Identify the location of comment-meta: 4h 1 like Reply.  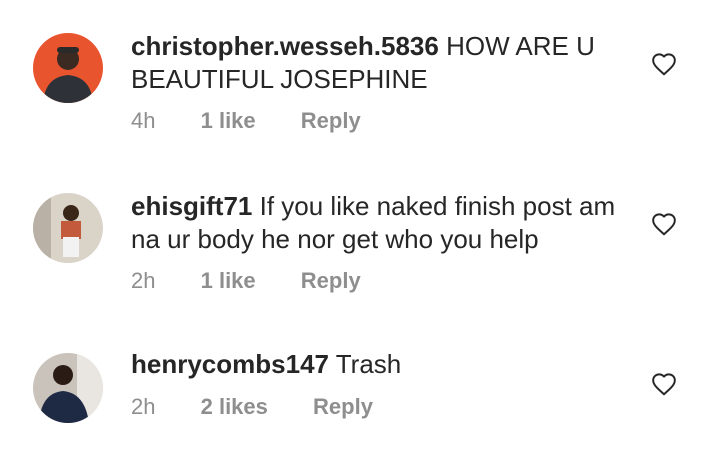
(246, 121).